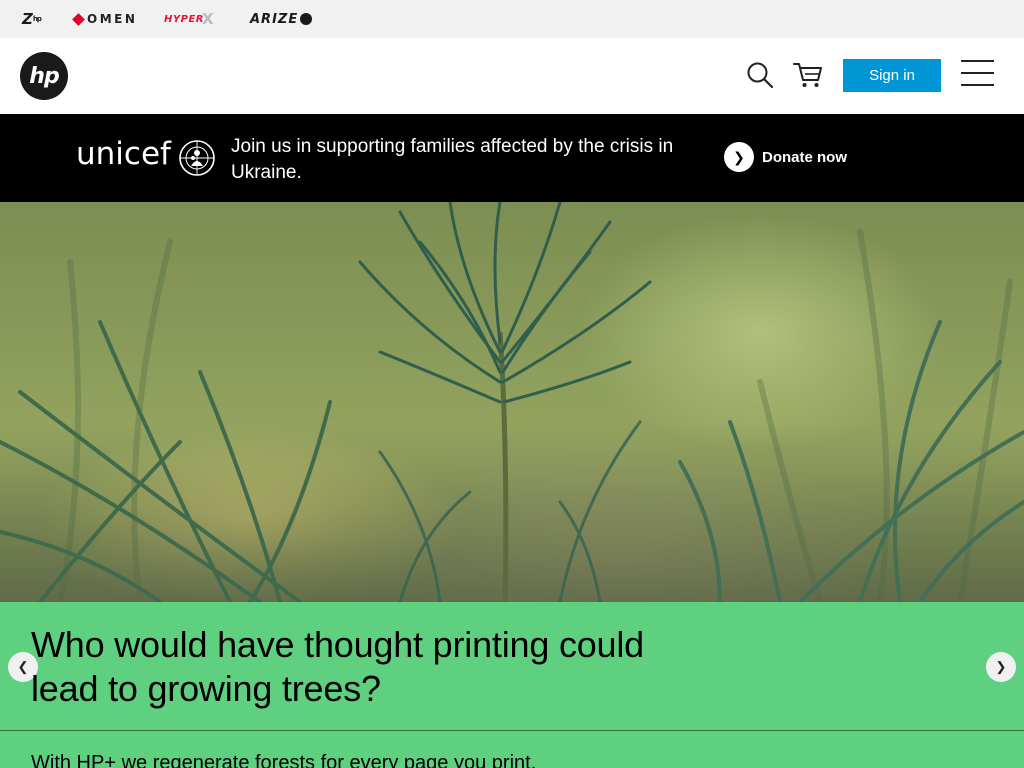  What do you see at coordinates (804, 157) in the screenshot?
I see `donate-now-label: Donate now` at bounding box center [804, 157].